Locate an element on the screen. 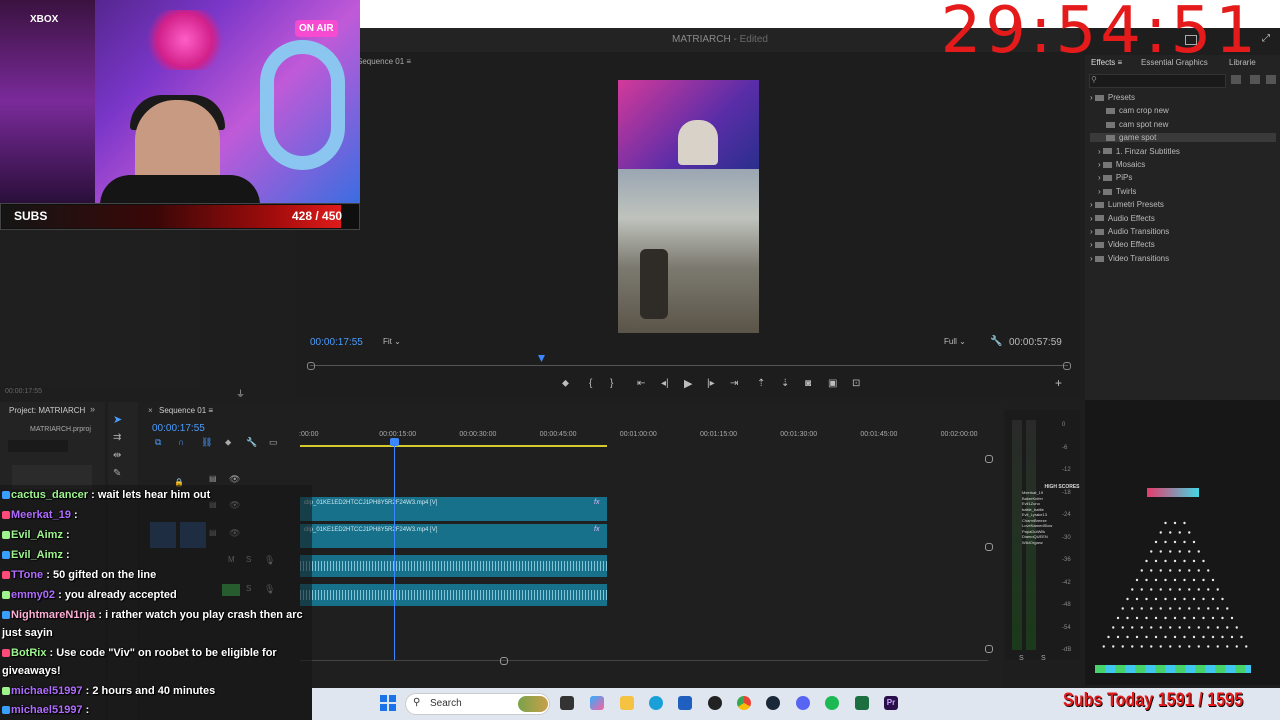  search-highlight-icon is located at coordinates (533, 704).